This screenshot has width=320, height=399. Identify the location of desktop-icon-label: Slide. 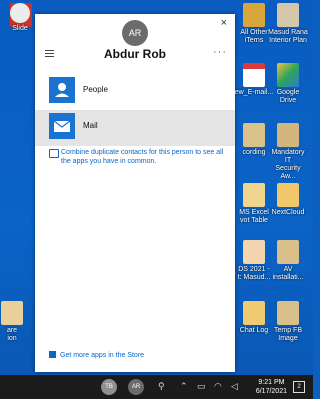
(20, 28).